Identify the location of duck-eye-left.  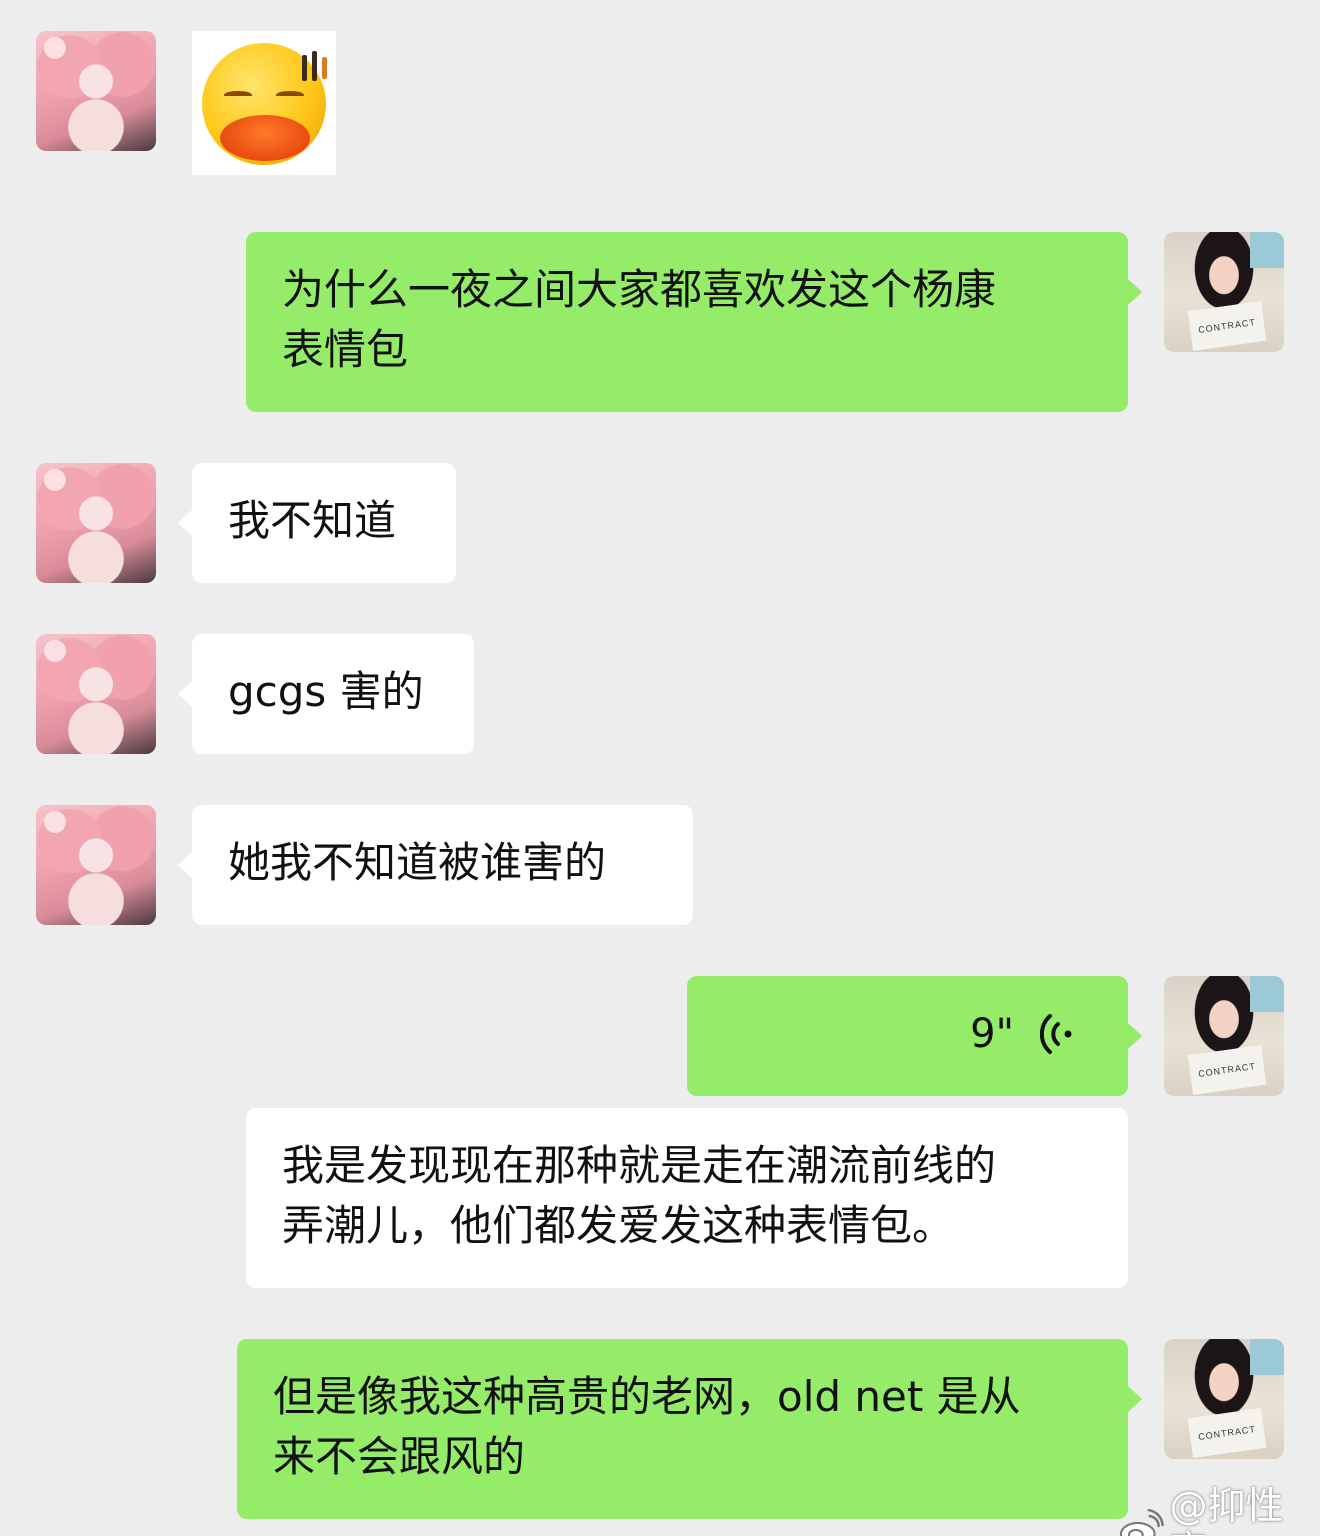
(238, 95).